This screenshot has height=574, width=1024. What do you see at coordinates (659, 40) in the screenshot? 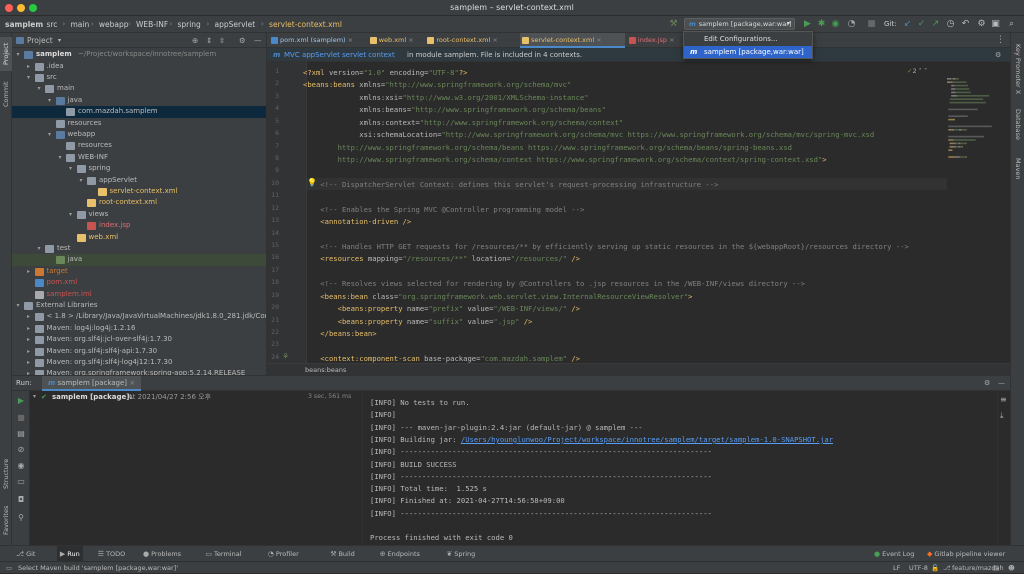
I see `editor-tab: index.jsp ×` at bounding box center [659, 40].